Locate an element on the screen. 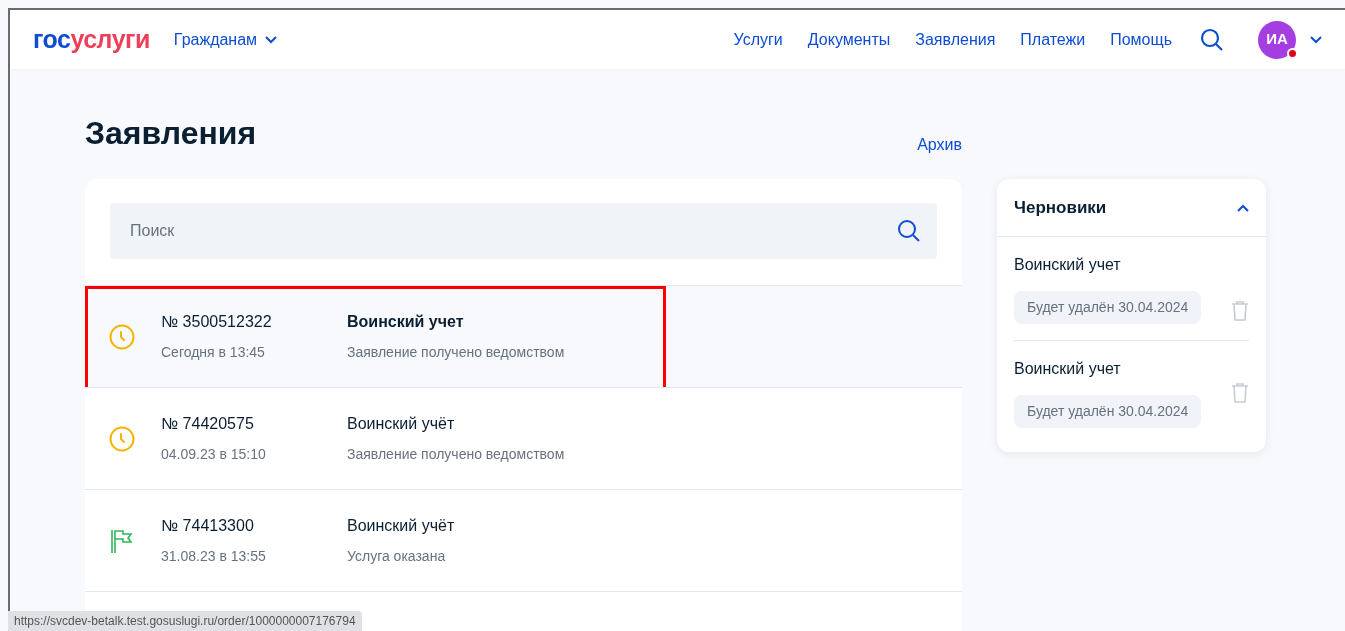 The image size is (1345, 631). flag-icon is located at coordinates (121, 540).